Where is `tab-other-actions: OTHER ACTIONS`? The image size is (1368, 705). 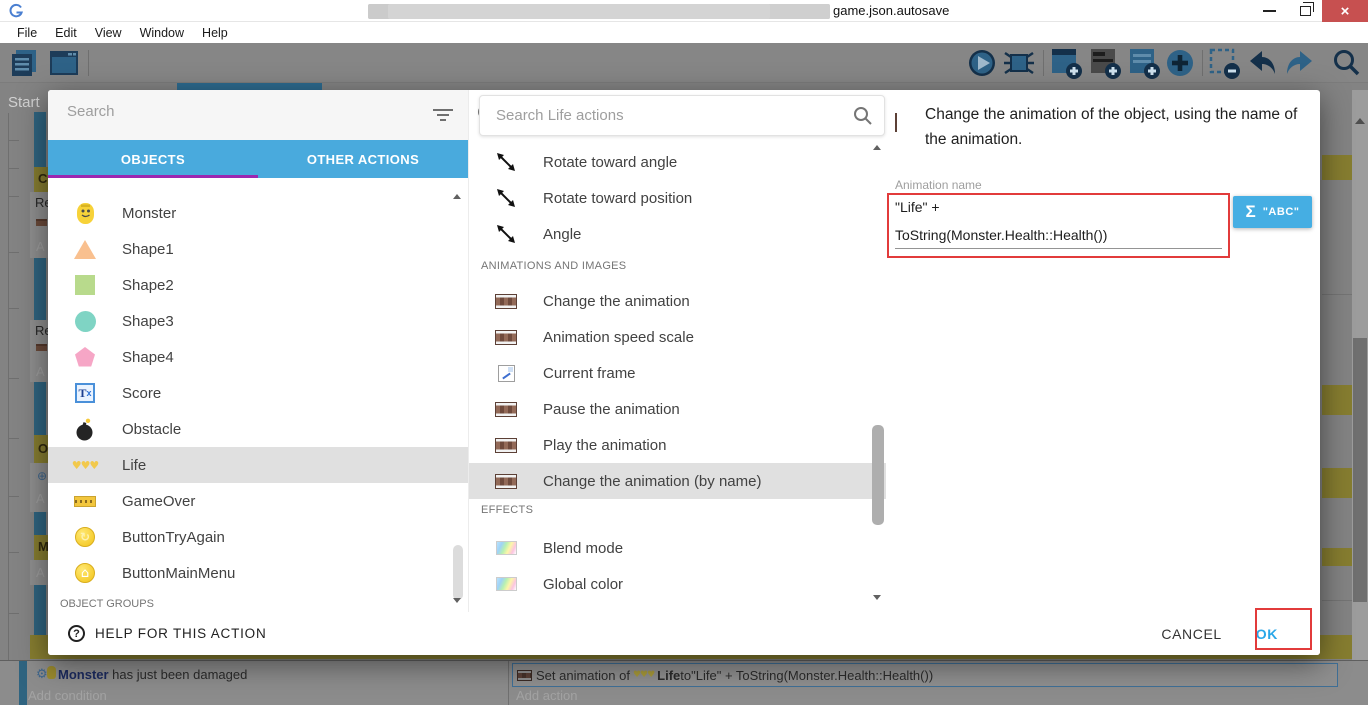 tab-other-actions: OTHER ACTIONS is located at coordinates (363, 159).